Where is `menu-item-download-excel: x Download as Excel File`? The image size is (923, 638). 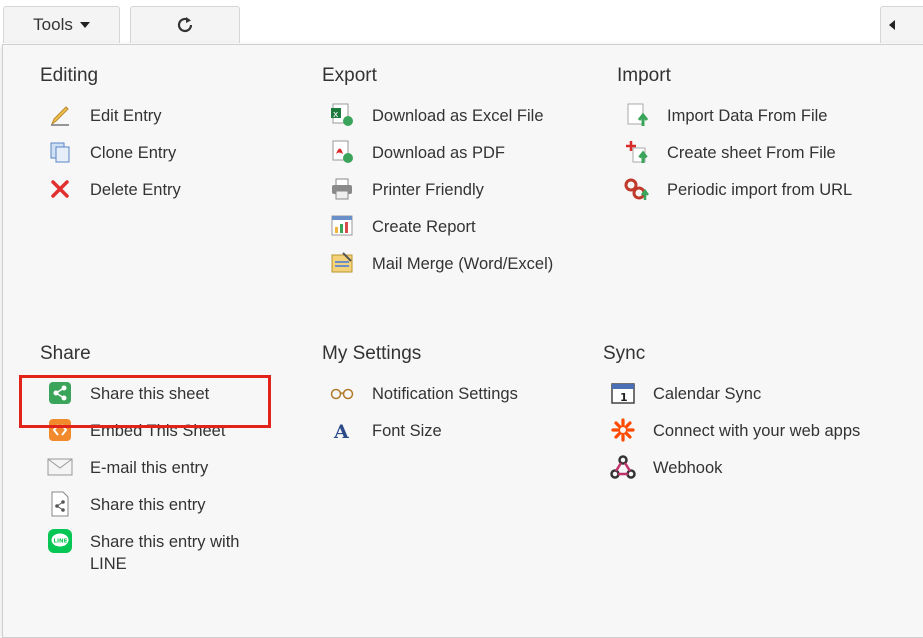
menu-item-download-excel: x Download as Excel File is located at coordinates (437, 122).